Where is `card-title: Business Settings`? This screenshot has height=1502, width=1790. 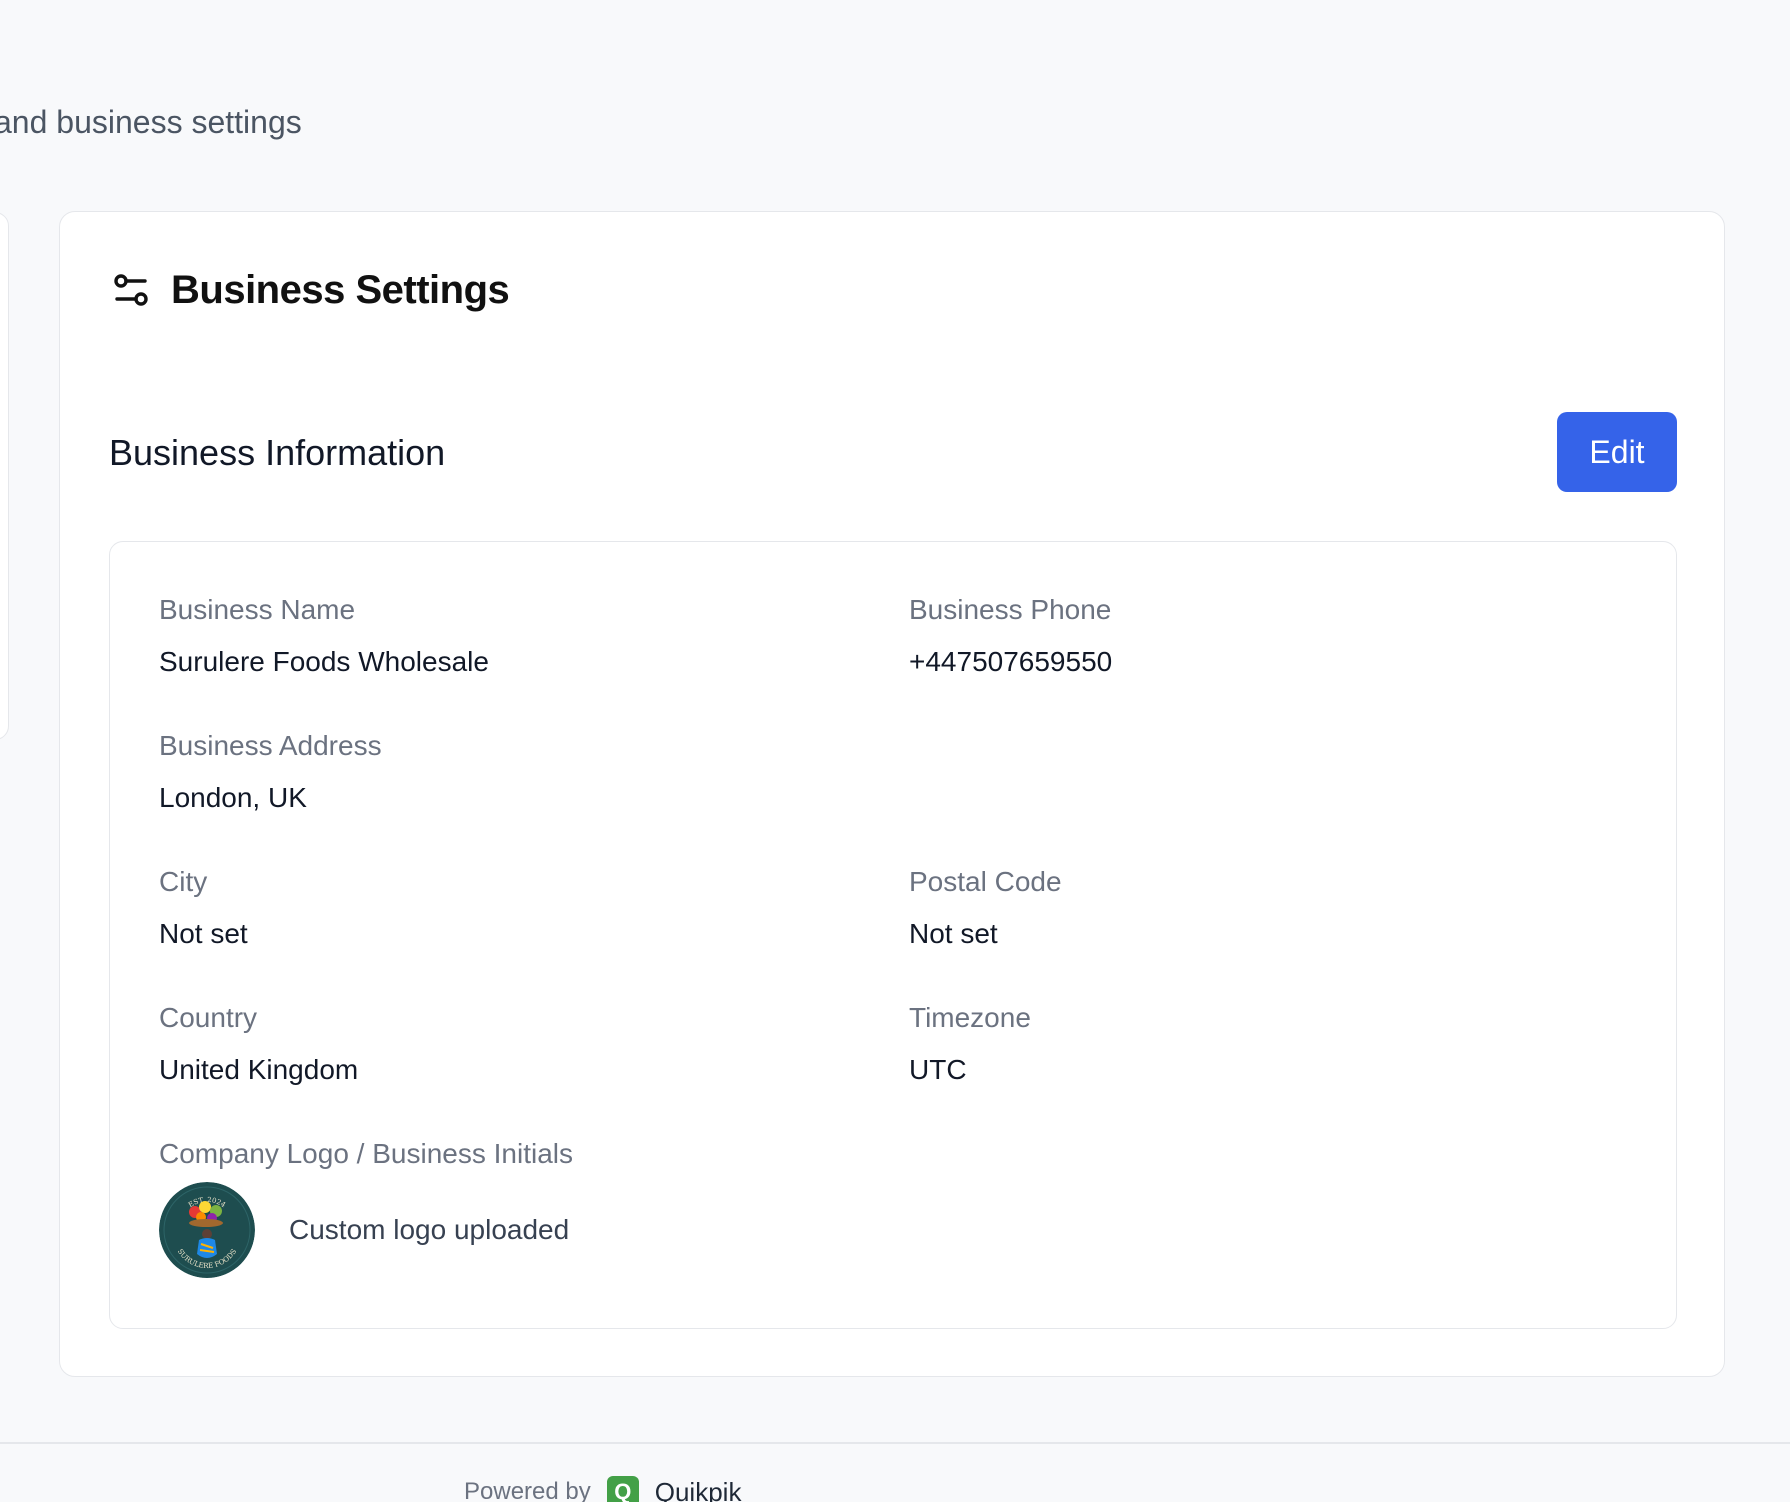 card-title: Business Settings is located at coordinates (340, 290).